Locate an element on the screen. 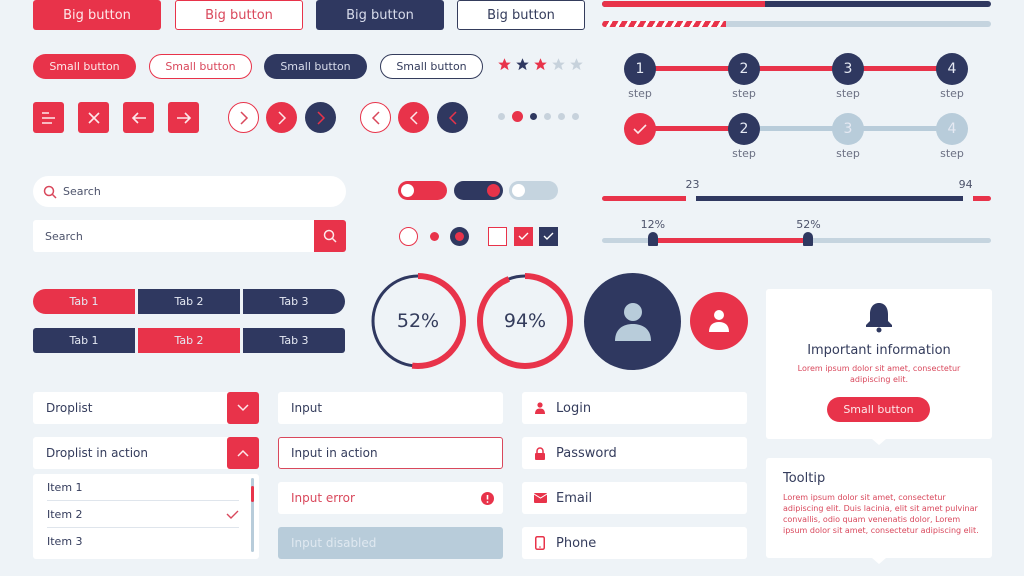 Image resolution: width=1024 pixels, height=576 pixels. step-circle: 3 is located at coordinates (848, 69).